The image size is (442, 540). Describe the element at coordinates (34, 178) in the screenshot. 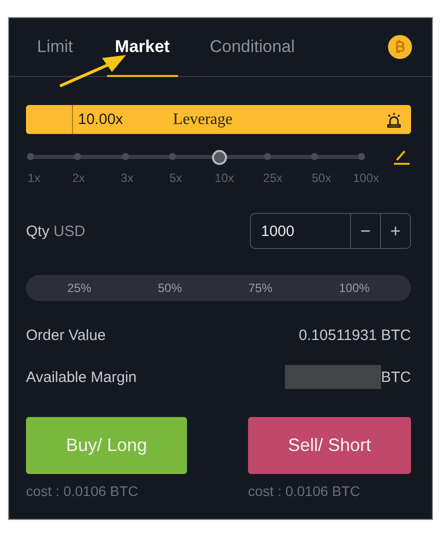

I see `leverage-tick: 1x` at that location.